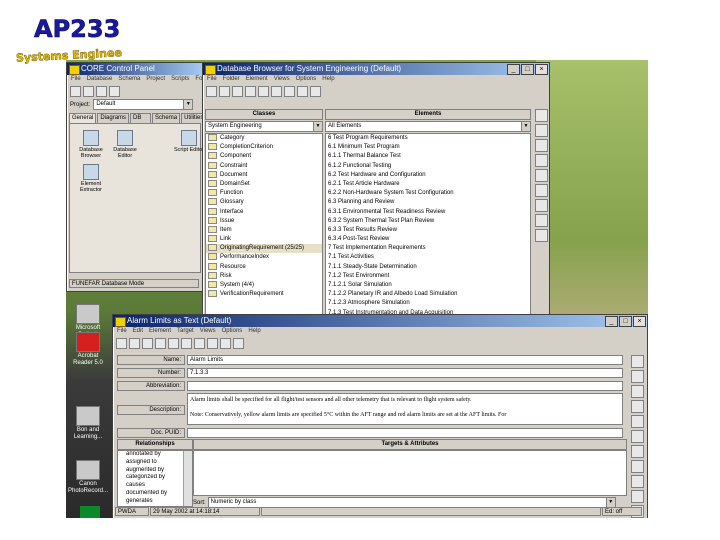 Image resolution: width=720 pixels, height=540 pixels. I want to click on new-icon, so click(75, 91).